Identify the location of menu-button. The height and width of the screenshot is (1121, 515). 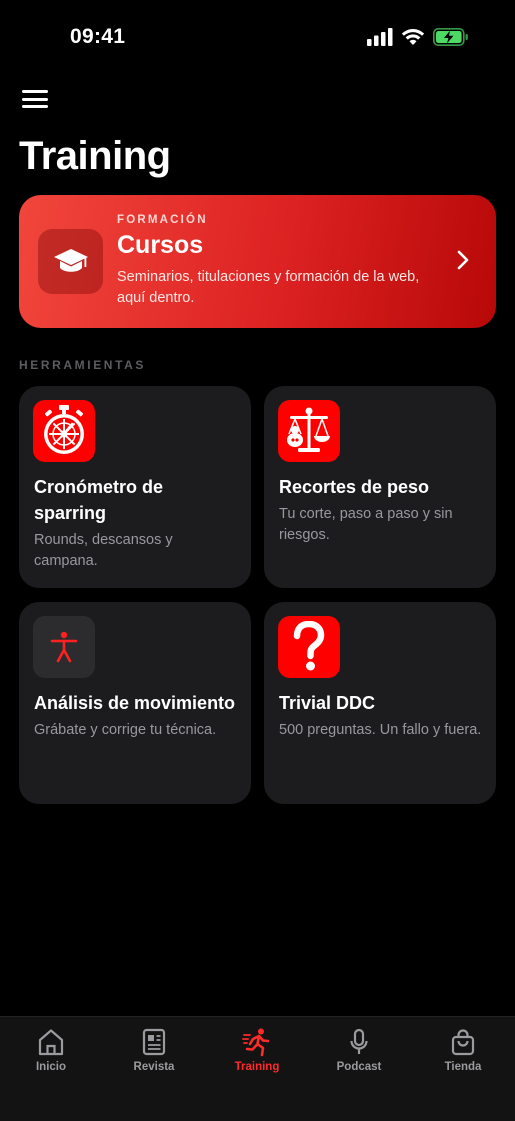
(35, 99).